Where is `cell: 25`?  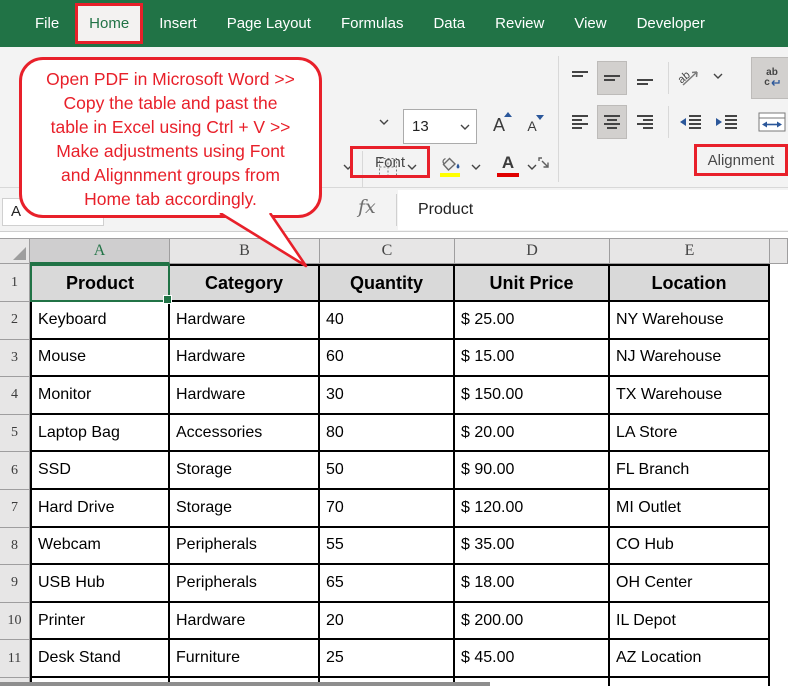
cell: 25 is located at coordinates (387, 659).